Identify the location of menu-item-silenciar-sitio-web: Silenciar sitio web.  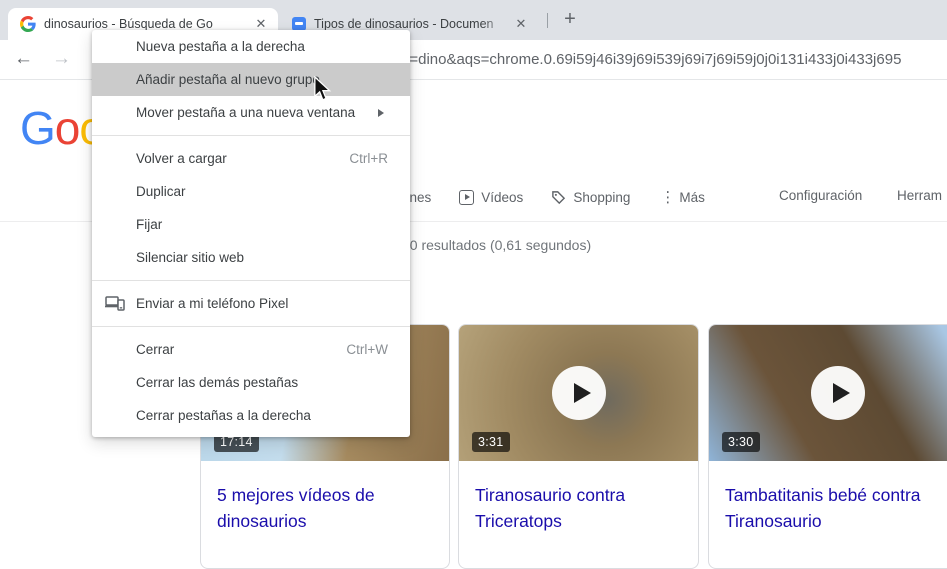
(251, 257).